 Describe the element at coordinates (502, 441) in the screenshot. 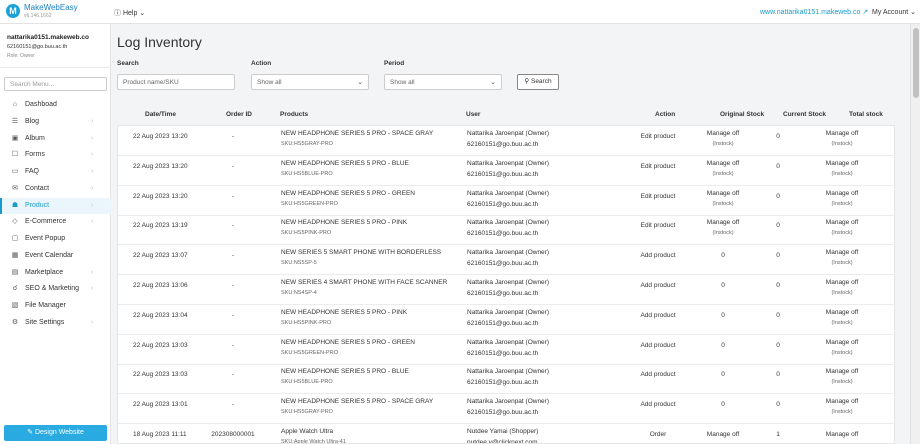

I see `cell-user-email: nutdee.y@clicknext.com` at that location.